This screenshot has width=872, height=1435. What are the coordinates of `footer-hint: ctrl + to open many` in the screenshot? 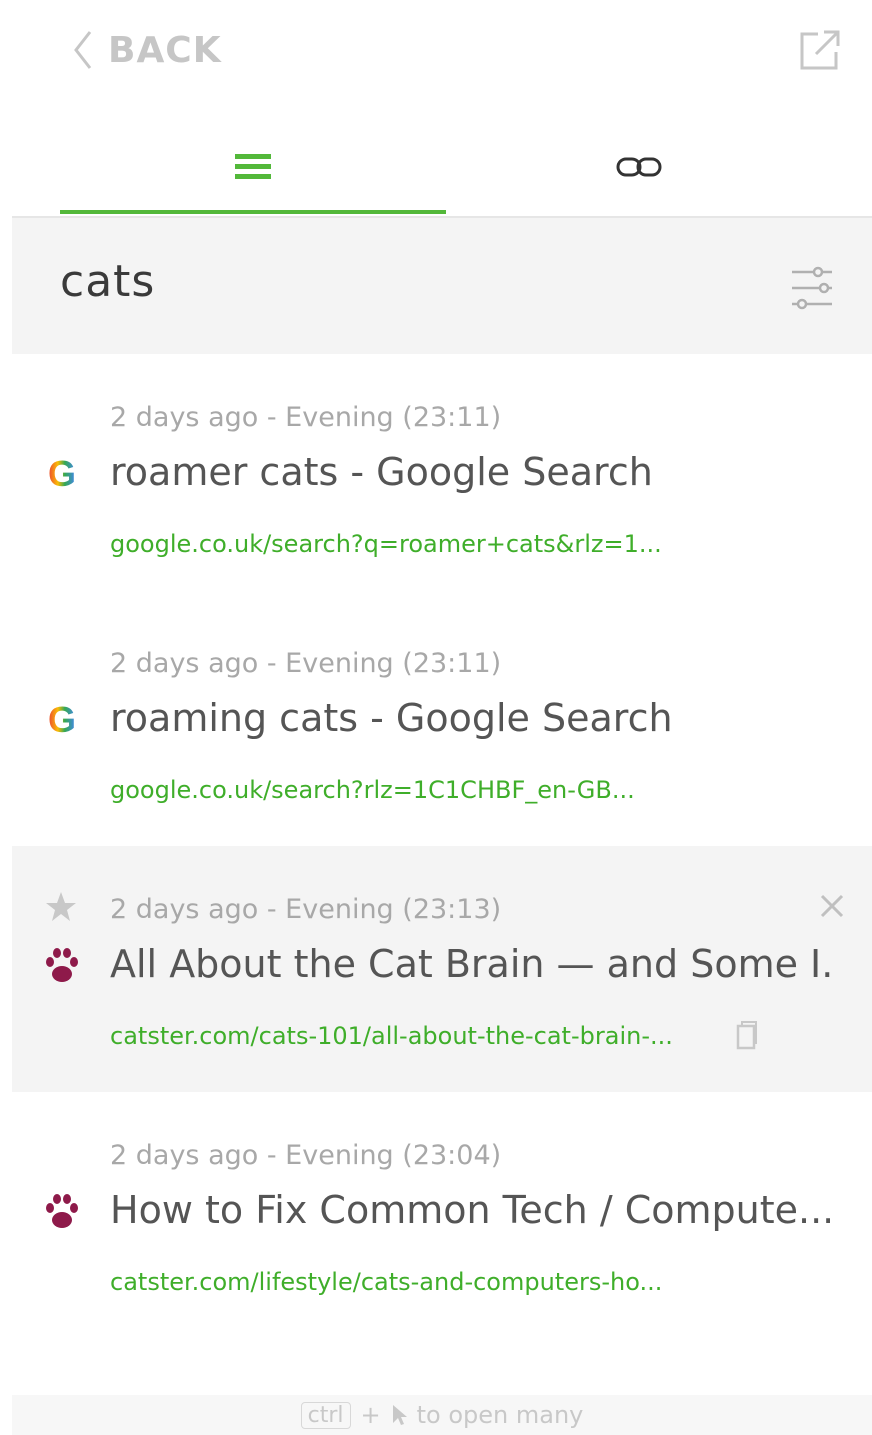 It's located at (442, 1415).